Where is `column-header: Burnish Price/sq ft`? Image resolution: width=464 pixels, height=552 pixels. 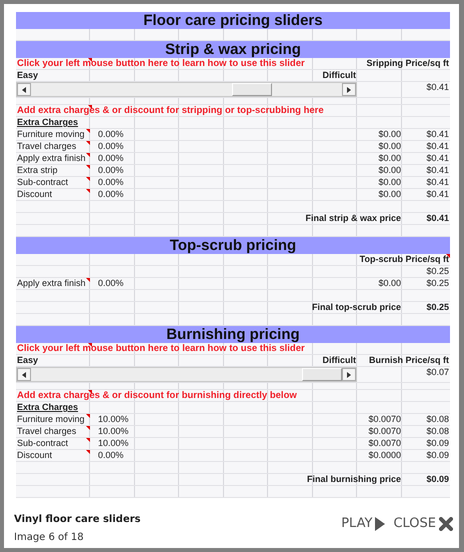
column-header: Burnish Price/sq ft is located at coordinates (408, 360).